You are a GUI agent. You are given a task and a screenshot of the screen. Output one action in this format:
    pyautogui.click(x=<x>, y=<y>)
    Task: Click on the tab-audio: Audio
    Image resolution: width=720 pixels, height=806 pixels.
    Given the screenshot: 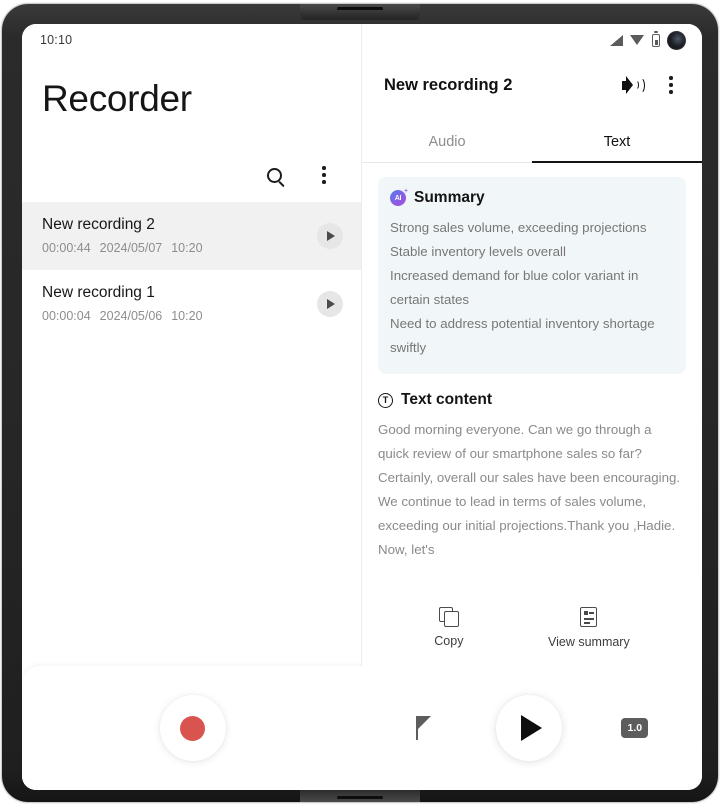 What is the action you would take?
    pyautogui.click(x=447, y=142)
    